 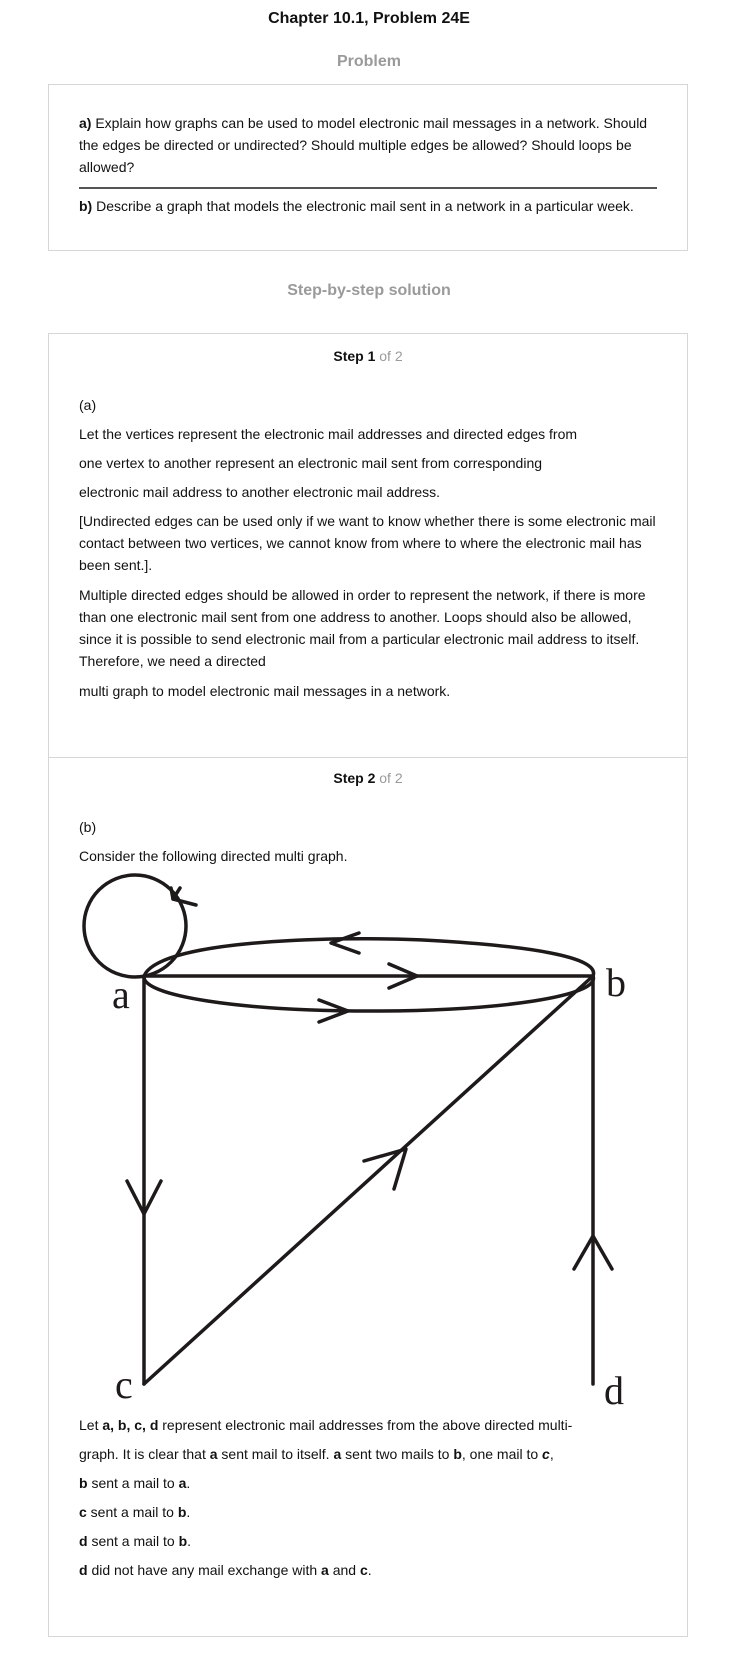 What do you see at coordinates (344, 1570) in the screenshot?
I see `text-fragment: and` at bounding box center [344, 1570].